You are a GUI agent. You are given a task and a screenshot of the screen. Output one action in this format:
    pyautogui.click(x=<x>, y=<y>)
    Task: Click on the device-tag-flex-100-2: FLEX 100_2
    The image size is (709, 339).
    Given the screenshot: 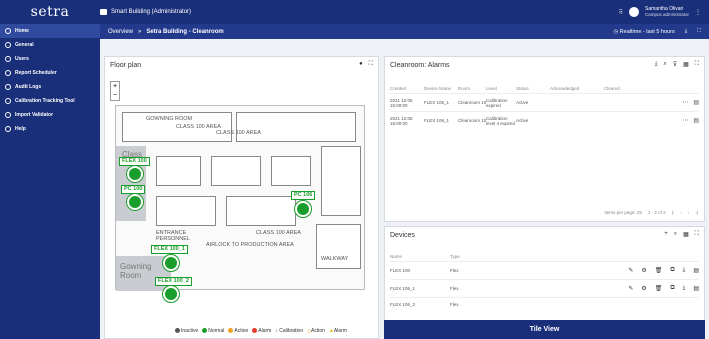 What is the action you would take?
    pyautogui.click(x=173, y=281)
    